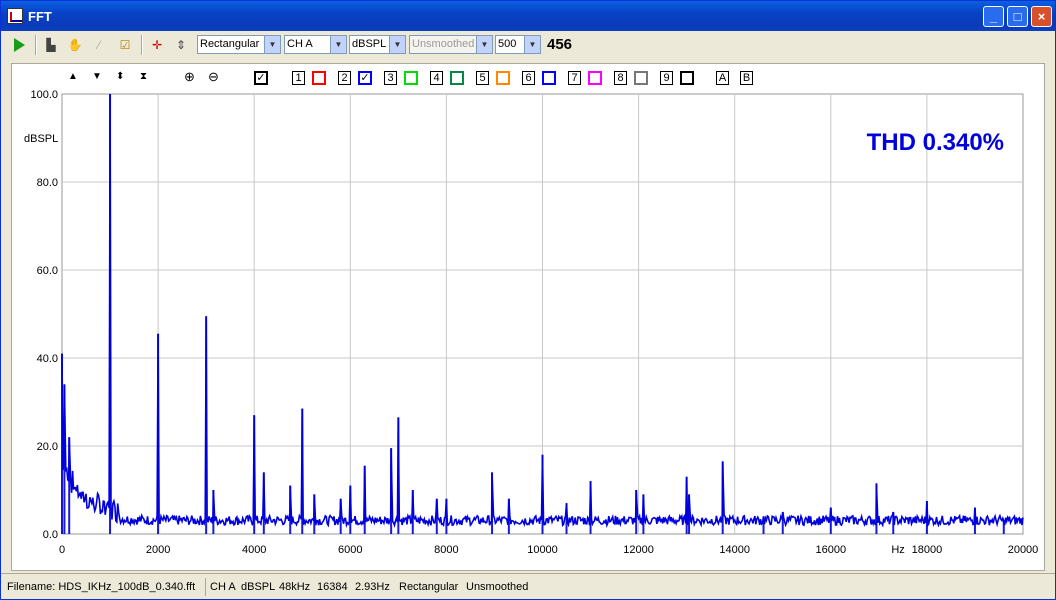 The height and width of the screenshot is (600, 1056). What do you see at coordinates (20, 45) in the screenshot?
I see `play-button` at bounding box center [20, 45].